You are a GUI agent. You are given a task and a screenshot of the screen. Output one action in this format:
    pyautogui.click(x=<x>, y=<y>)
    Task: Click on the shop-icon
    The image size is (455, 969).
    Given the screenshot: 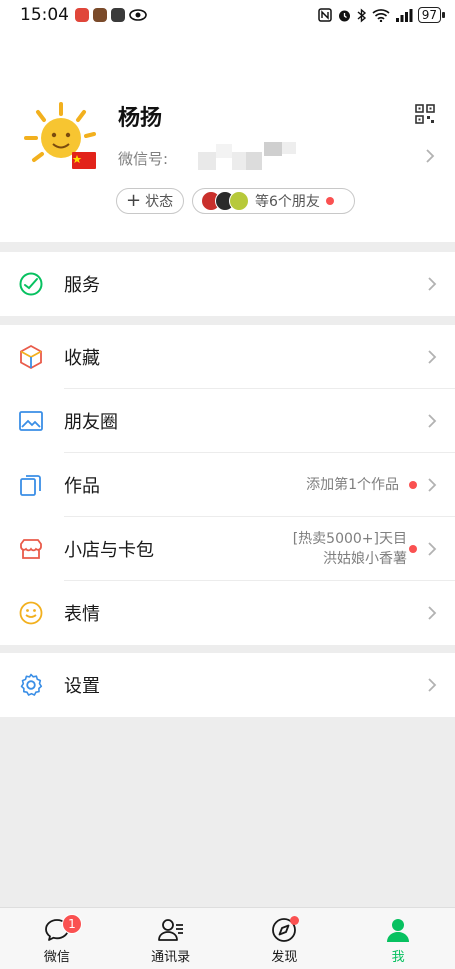 What is the action you would take?
    pyautogui.click(x=31, y=549)
    